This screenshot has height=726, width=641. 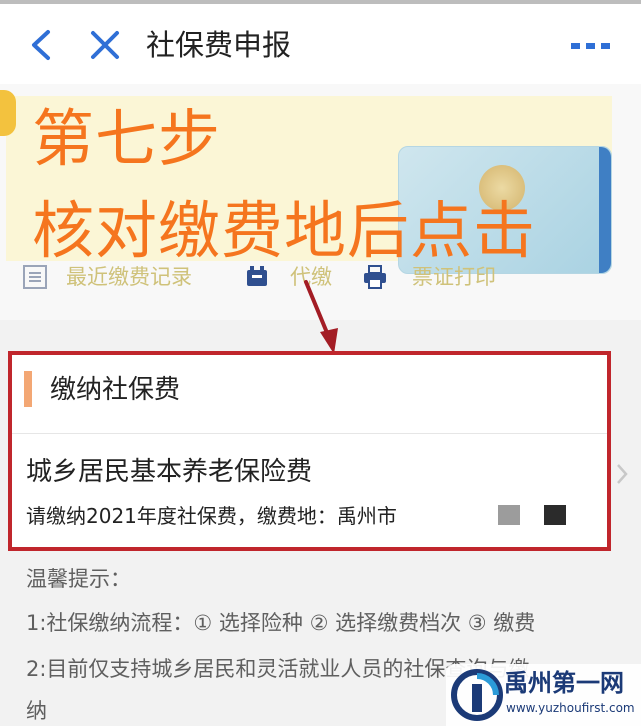 I want to click on section-header: 缴纳社保费, so click(x=309, y=394).